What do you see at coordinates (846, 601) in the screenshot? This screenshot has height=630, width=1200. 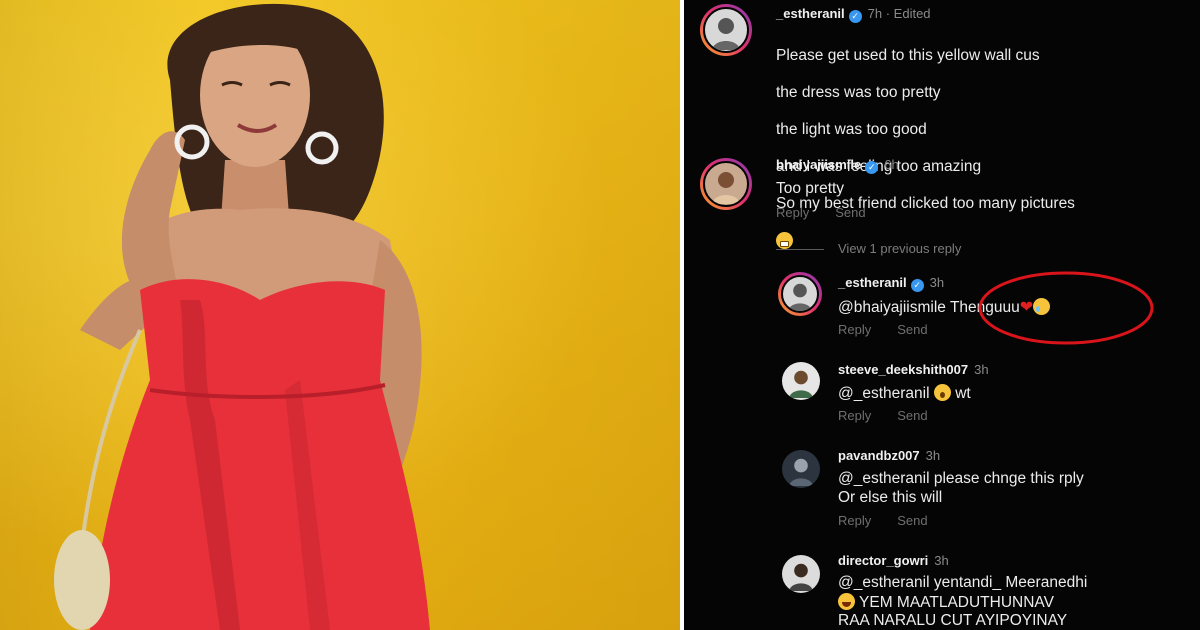 I see `tears-of-joy-face-icon` at bounding box center [846, 601].